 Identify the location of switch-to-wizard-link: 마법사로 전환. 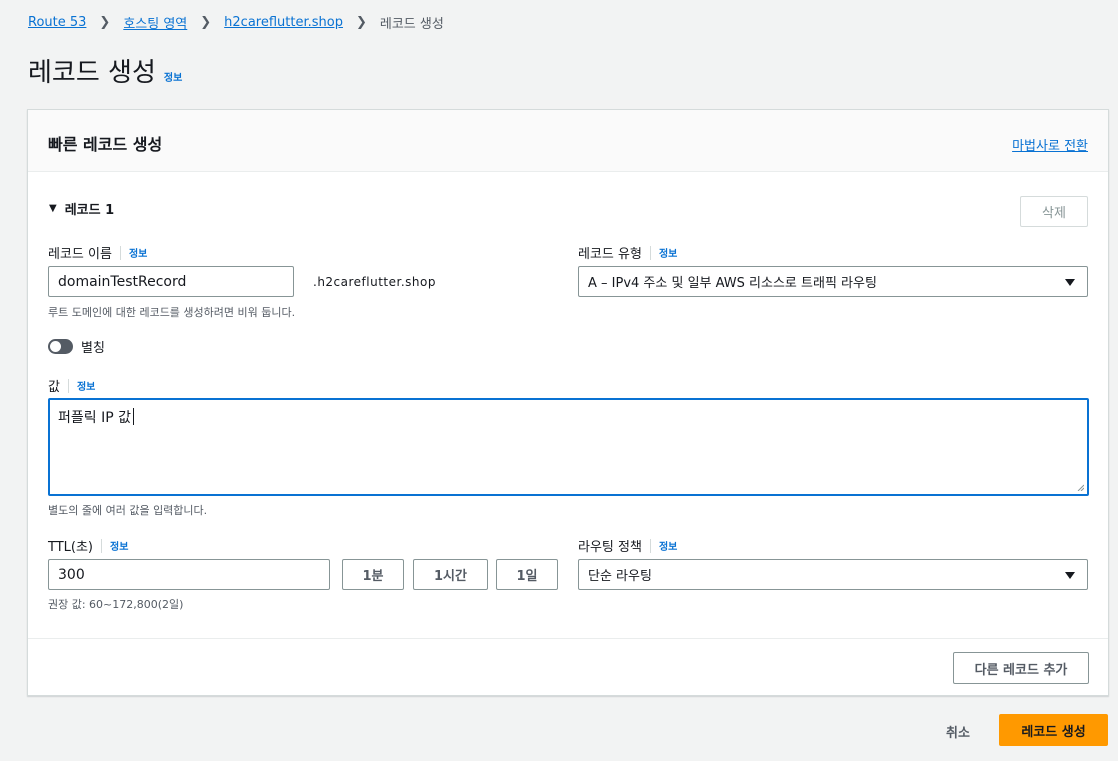
(1050, 144).